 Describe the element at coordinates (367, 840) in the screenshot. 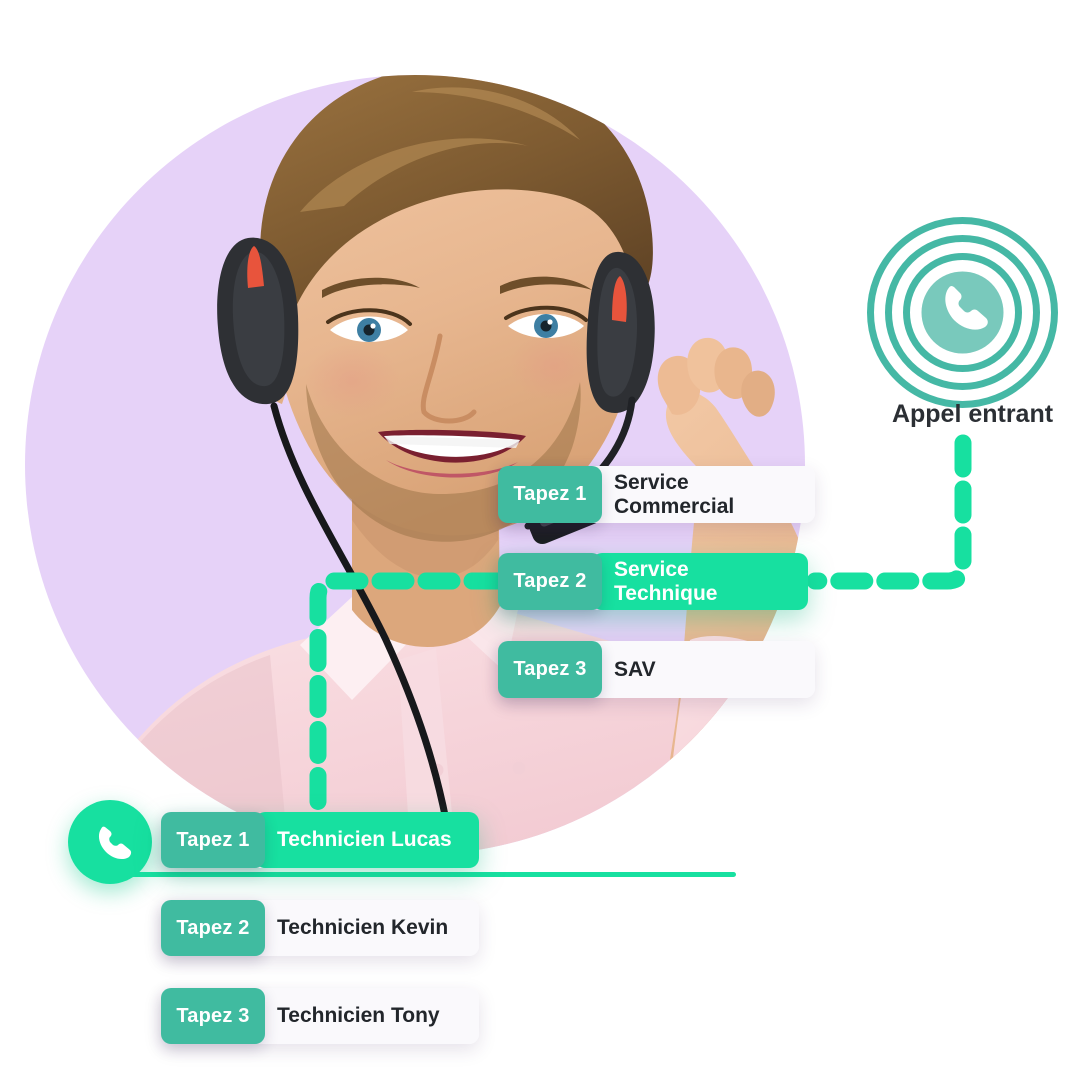

I see `menu-item-label: Technicien Lucas` at that location.